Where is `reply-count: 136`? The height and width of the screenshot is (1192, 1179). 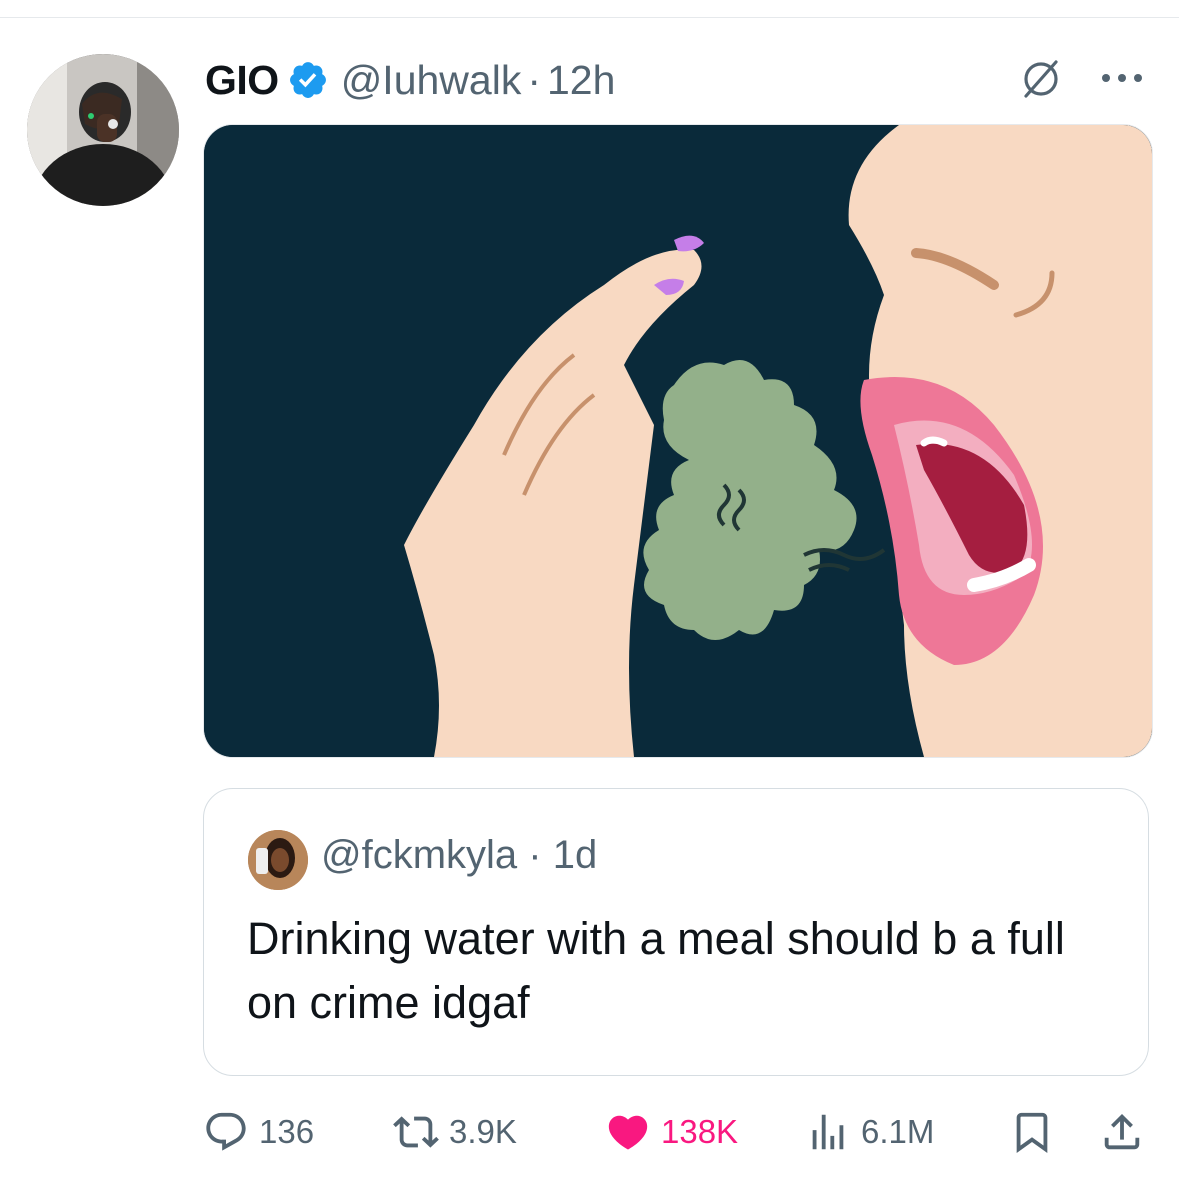
reply-count: 136 is located at coordinates (287, 1131).